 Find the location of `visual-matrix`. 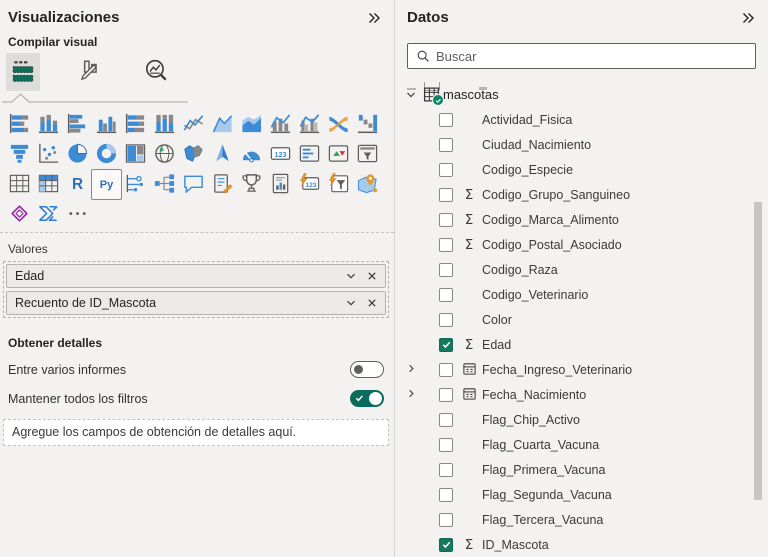

visual-matrix is located at coordinates (48, 184).